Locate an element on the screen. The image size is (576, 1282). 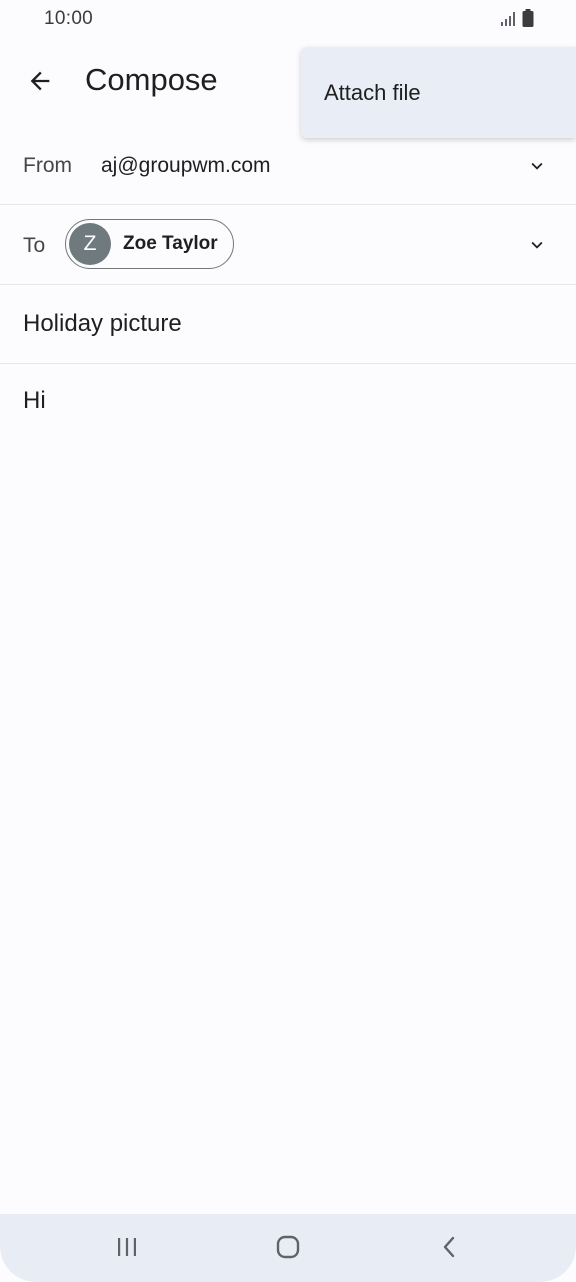
to-label: To is located at coordinates (34, 245).